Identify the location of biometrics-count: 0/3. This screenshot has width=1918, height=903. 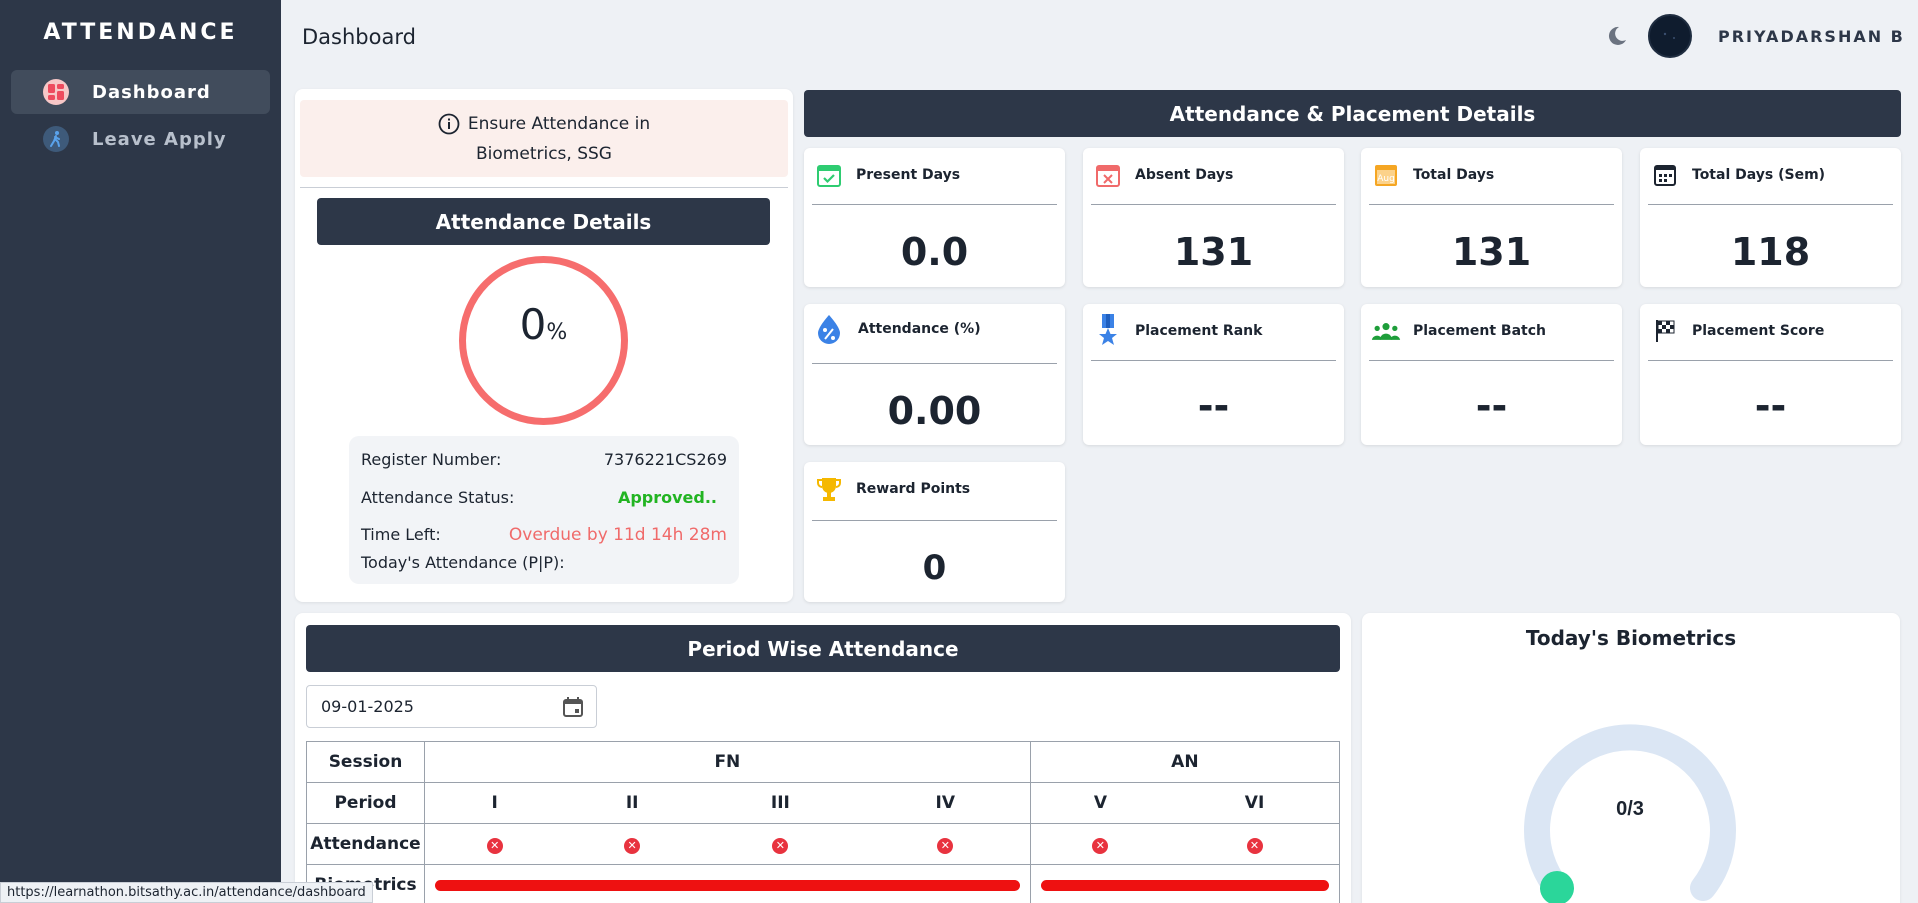
(1630, 809).